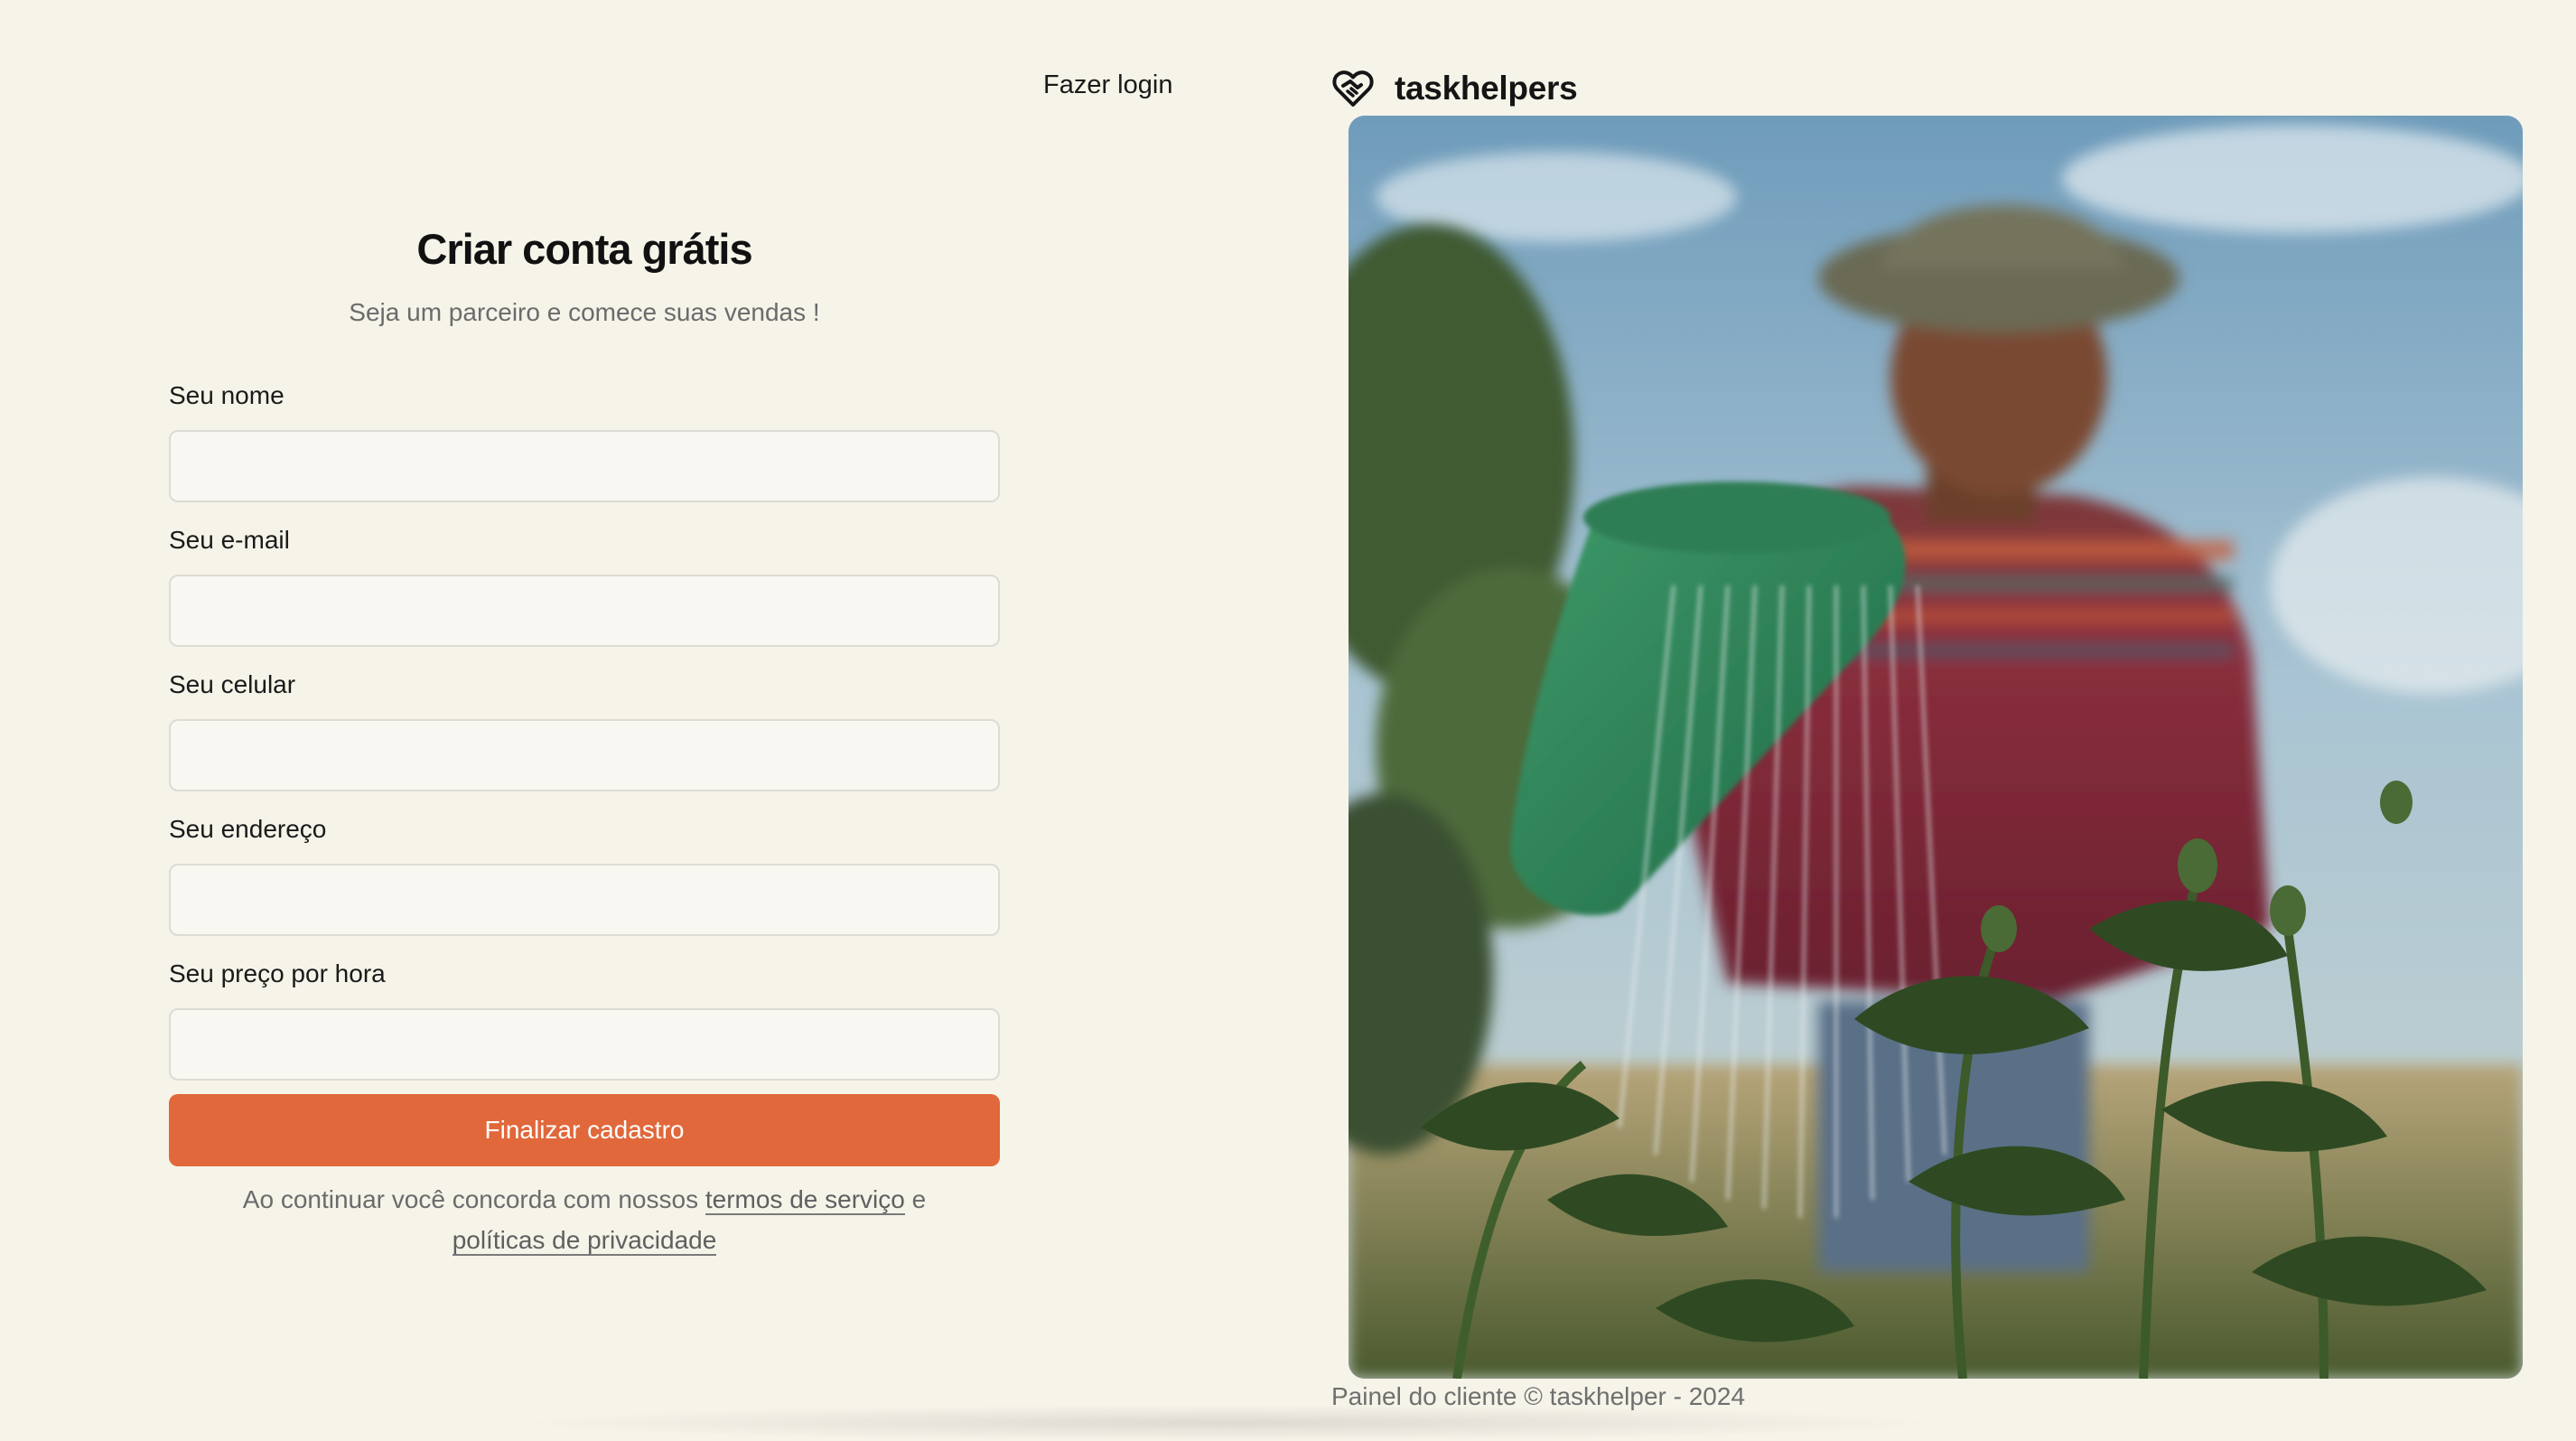 The width and height of the screenshot is (2576, 1441). What do you see at coordinates (248, 829) in the screenshot?
I see `address-field-label: Seu endereço` at bounding box center [248, 829].